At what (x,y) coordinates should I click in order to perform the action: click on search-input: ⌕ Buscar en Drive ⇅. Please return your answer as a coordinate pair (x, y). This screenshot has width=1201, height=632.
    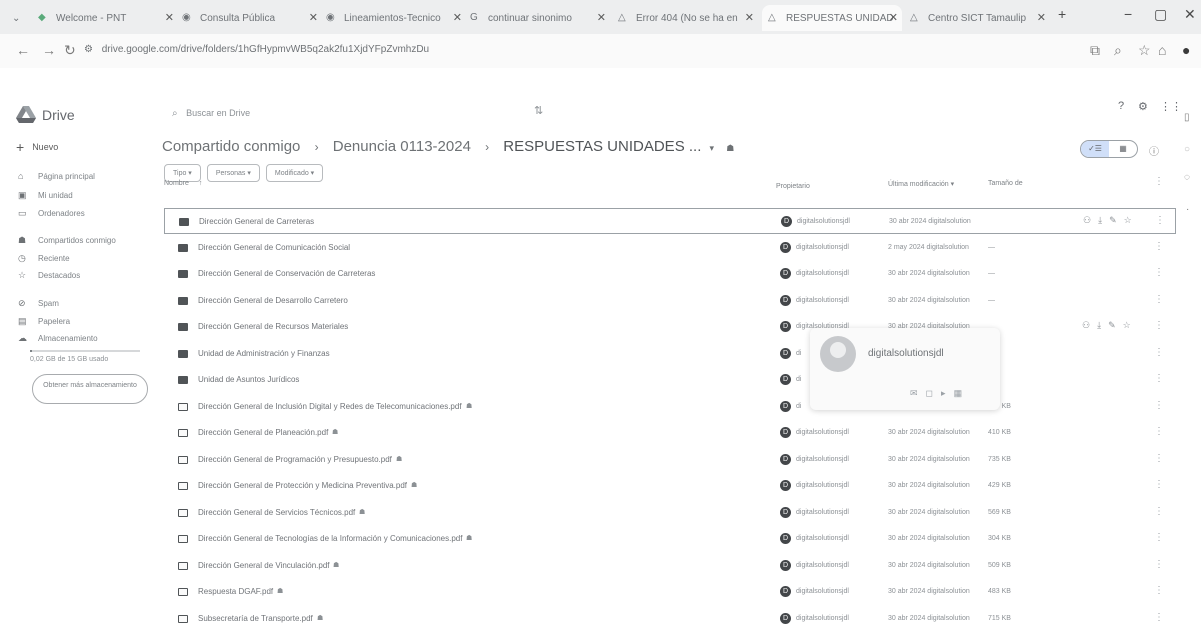
    Looking at the image, I should click on (508, 113).